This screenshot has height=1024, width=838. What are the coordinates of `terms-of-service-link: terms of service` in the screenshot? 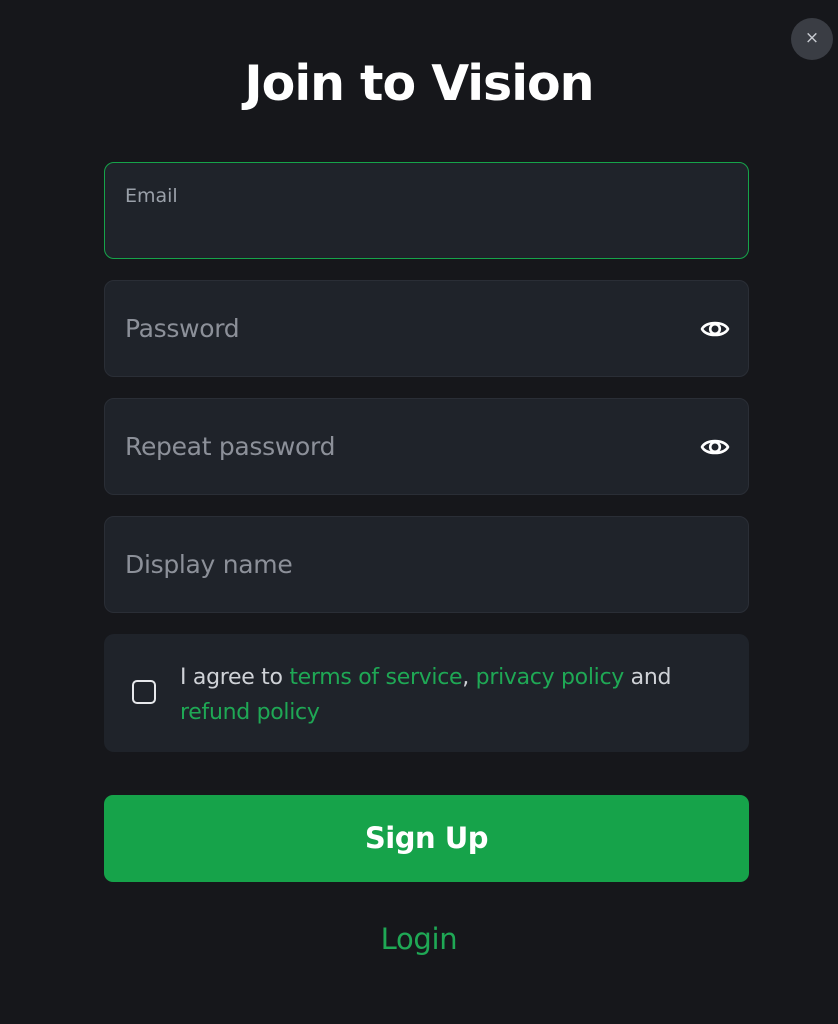 It's located at (375, 677).